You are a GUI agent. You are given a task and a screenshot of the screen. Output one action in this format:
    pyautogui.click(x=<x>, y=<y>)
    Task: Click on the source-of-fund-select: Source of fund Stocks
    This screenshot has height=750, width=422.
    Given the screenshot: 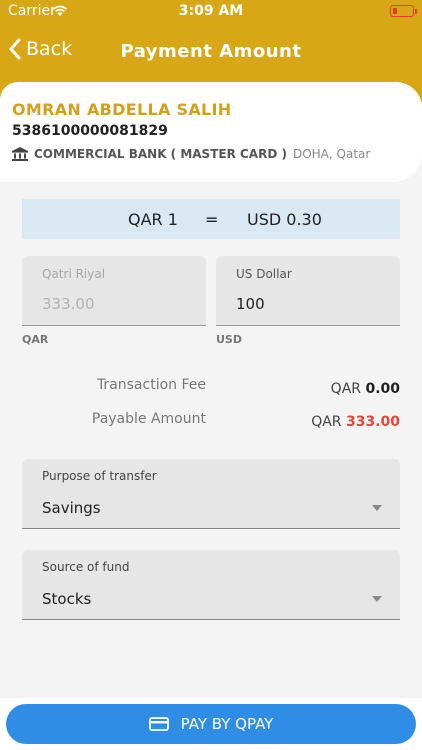 What is the action you would take?
    pyautogui.click(x=211, y=585)
    